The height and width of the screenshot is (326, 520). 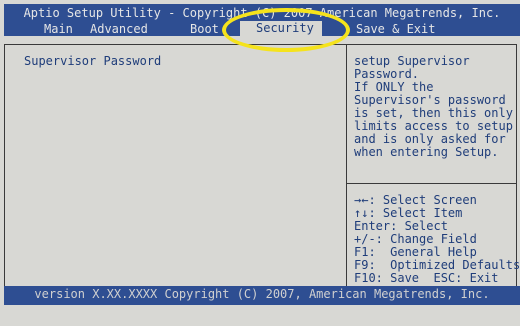 What do you see at coordinates (58, 29) in the screenshot?
I see `tab-main: Main` at bounding box center [58, 29].